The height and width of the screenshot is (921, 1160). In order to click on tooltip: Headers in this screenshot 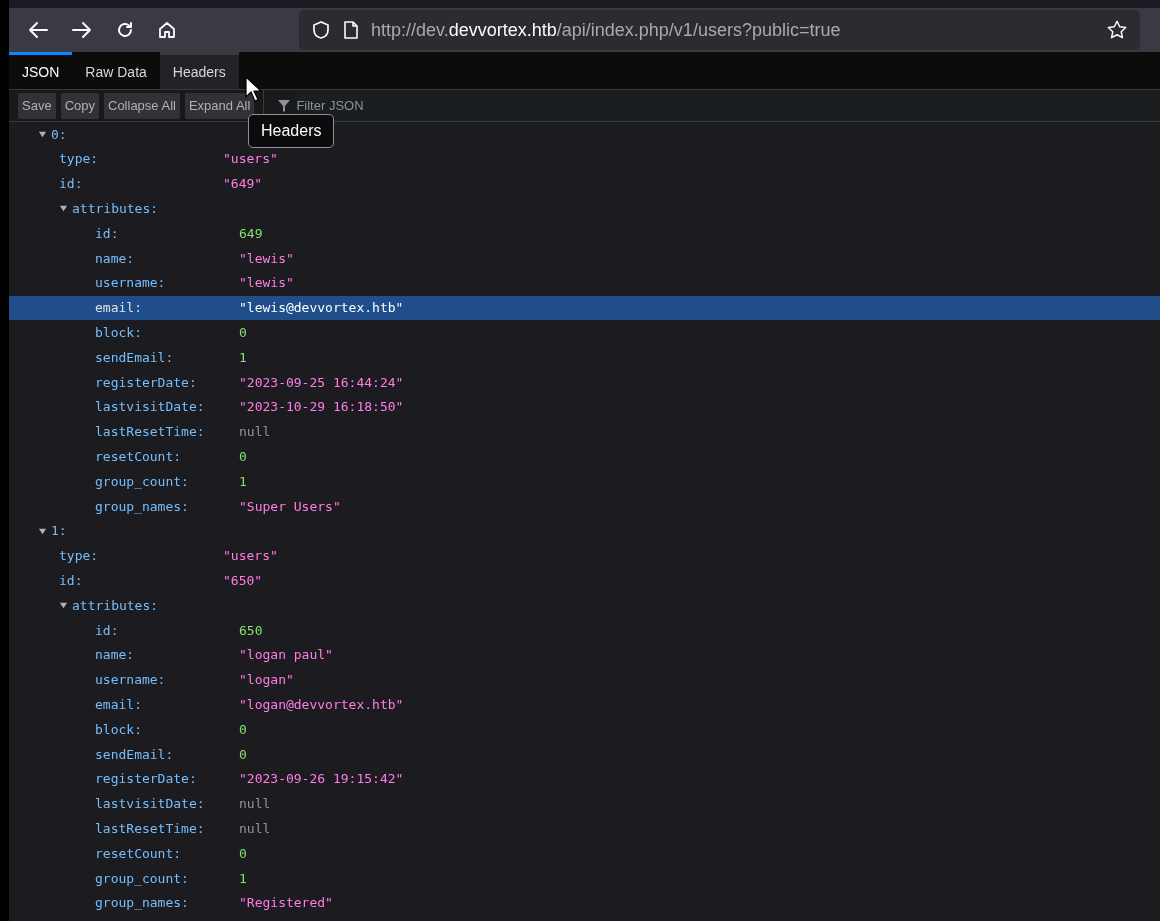, I will do `click(291, 131)`.